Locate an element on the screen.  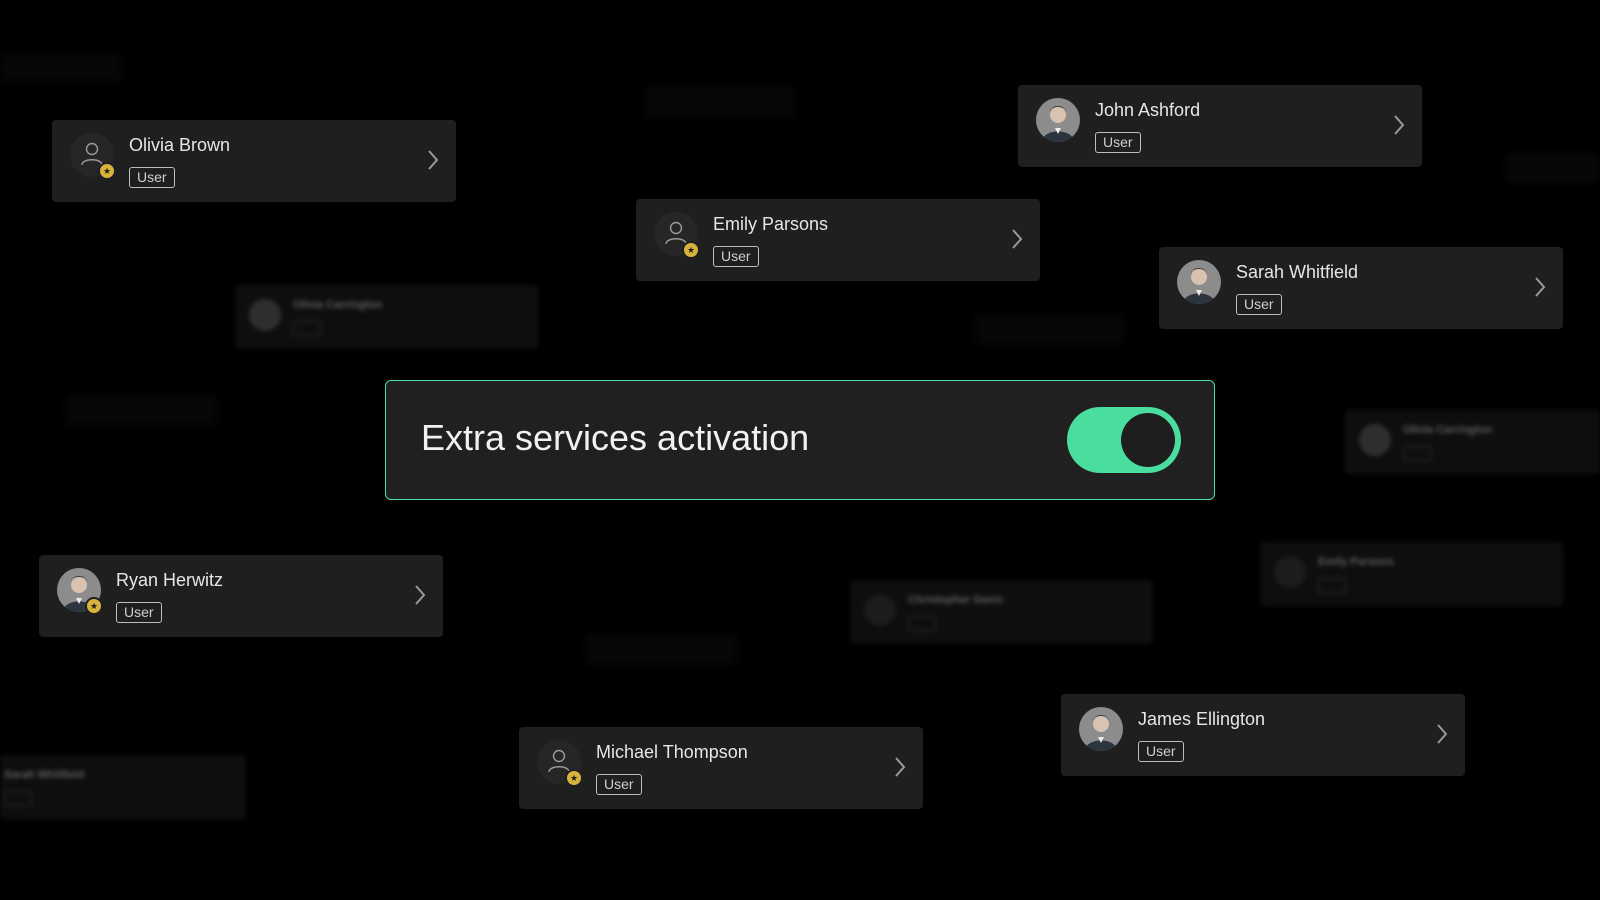
extra-services-panel: Extra services activation is located at coordinates (800, 440).